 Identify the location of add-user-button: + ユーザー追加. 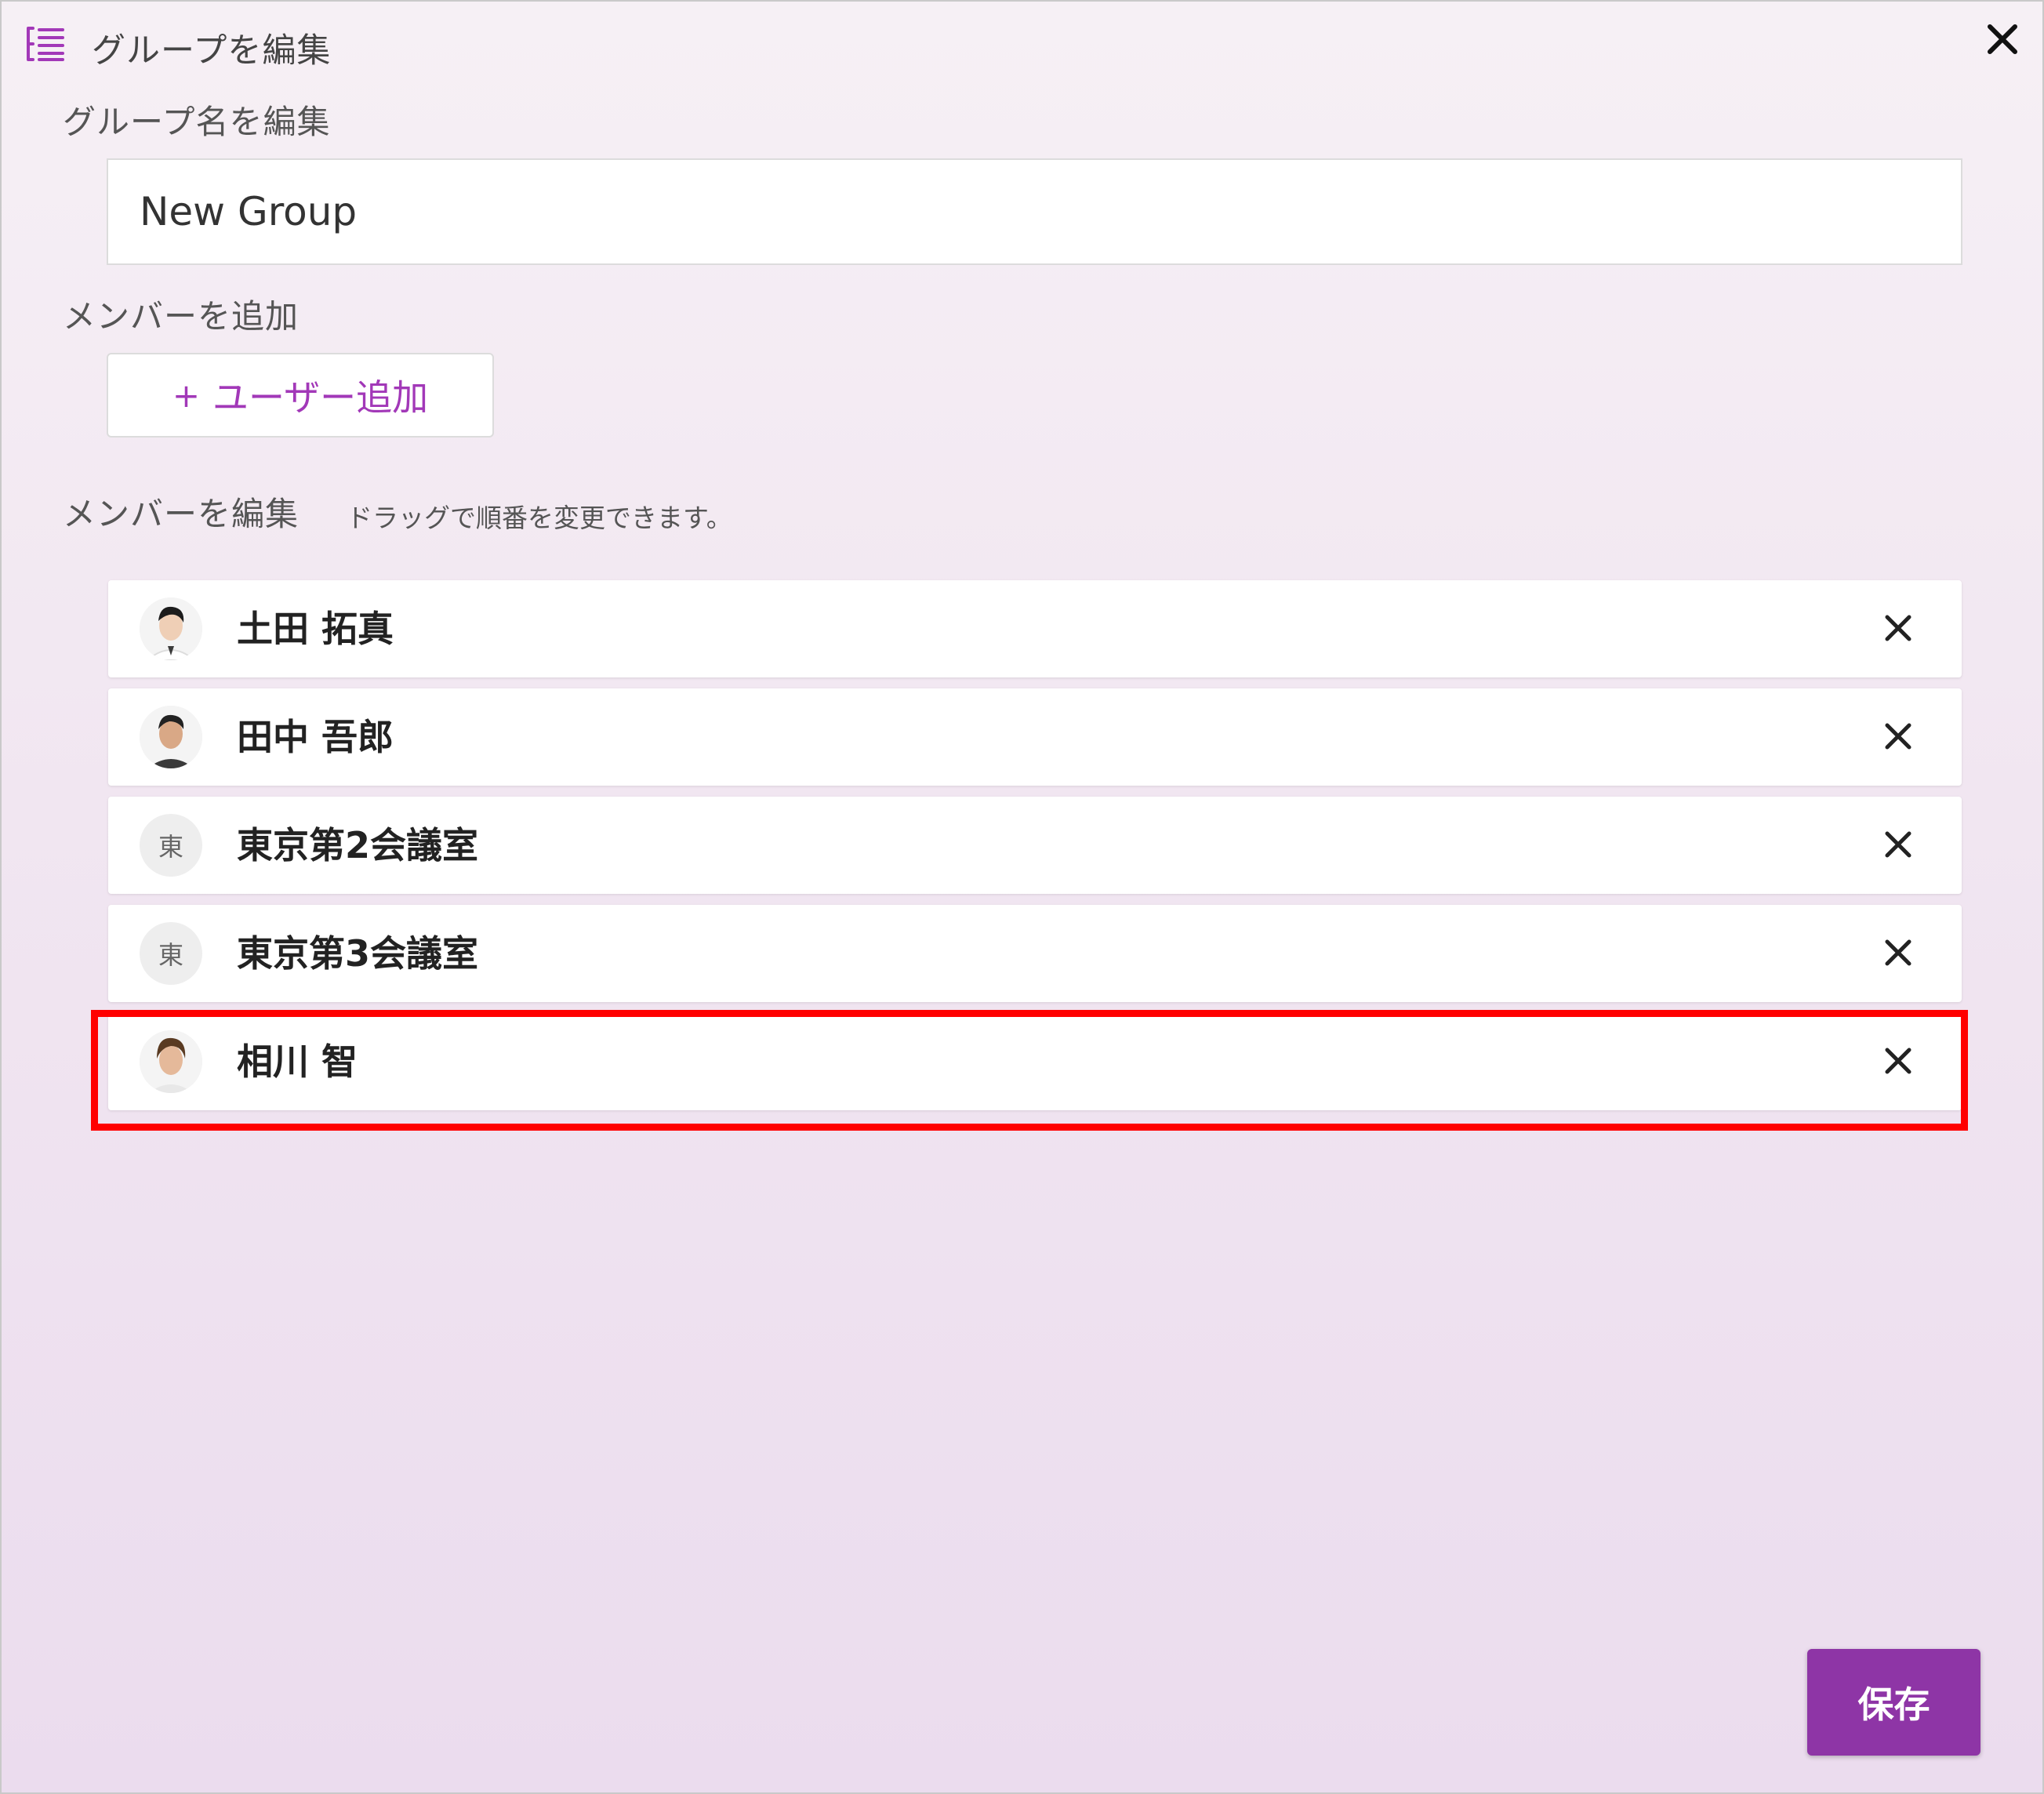
(300, 395).